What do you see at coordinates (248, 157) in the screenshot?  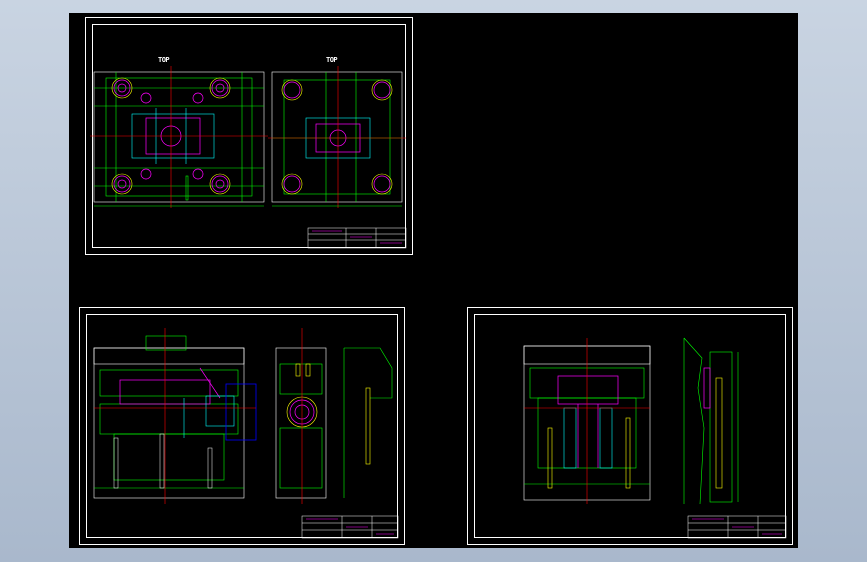 I see `sheet-1-drawing` at bounding box center [248, 157].